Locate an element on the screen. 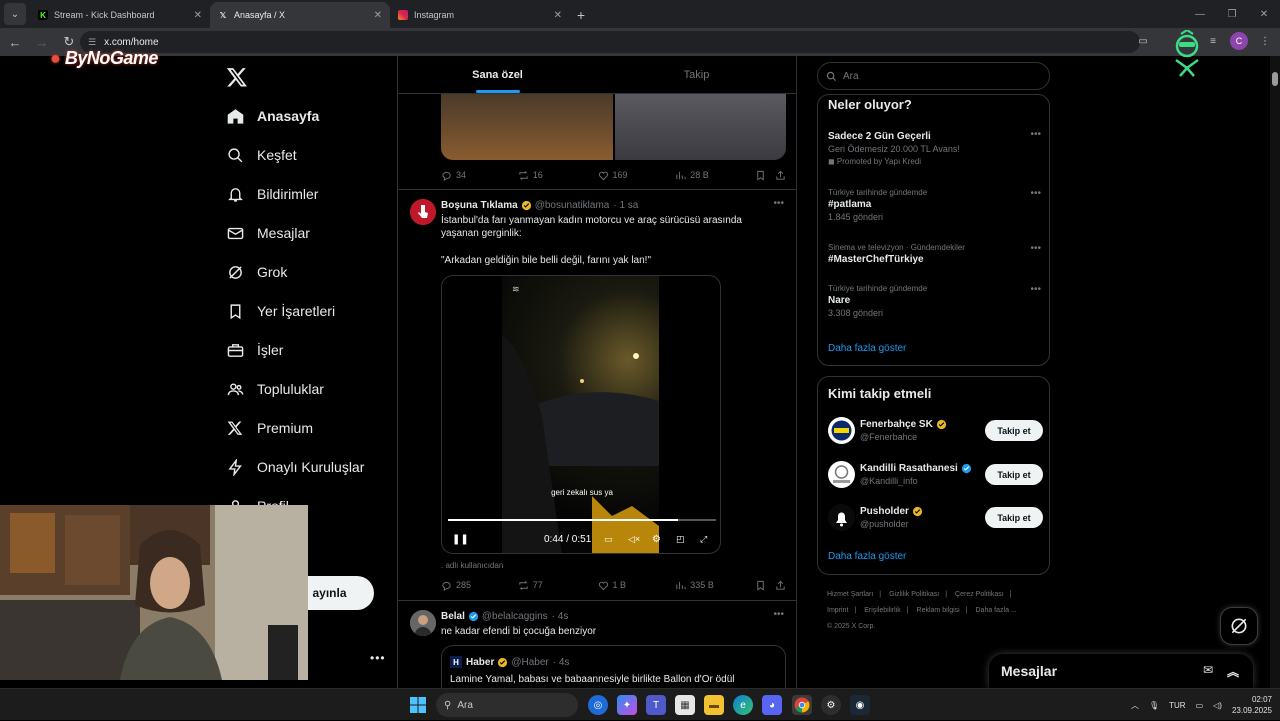 This screenshot has height=721, width=1280. x-logo-icon is located at coordinates (237, 77).